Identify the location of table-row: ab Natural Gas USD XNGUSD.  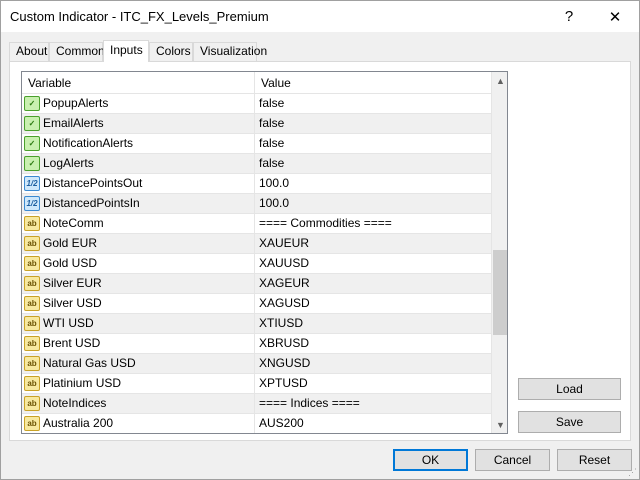
(256, 364).